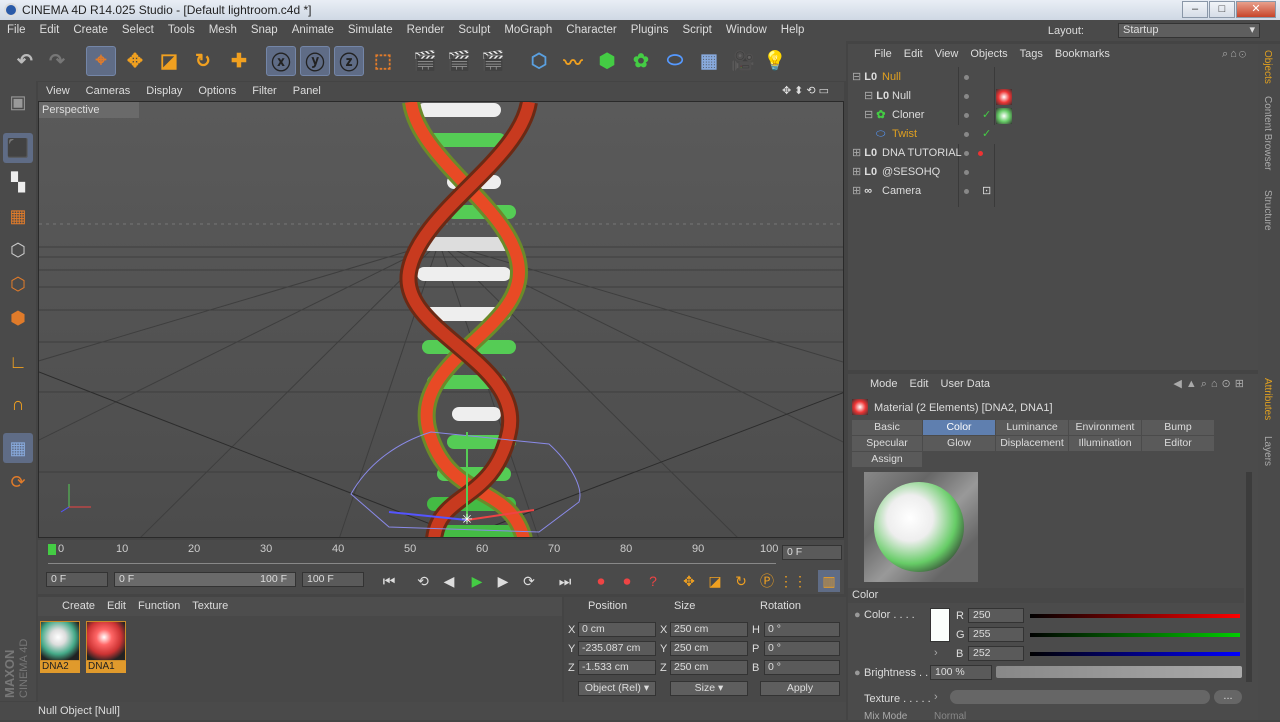 This screenshot has height=722, width=1280. Describe the element at coordinates (1135, 654) in the screenshot. I see `b-slider` at that location.